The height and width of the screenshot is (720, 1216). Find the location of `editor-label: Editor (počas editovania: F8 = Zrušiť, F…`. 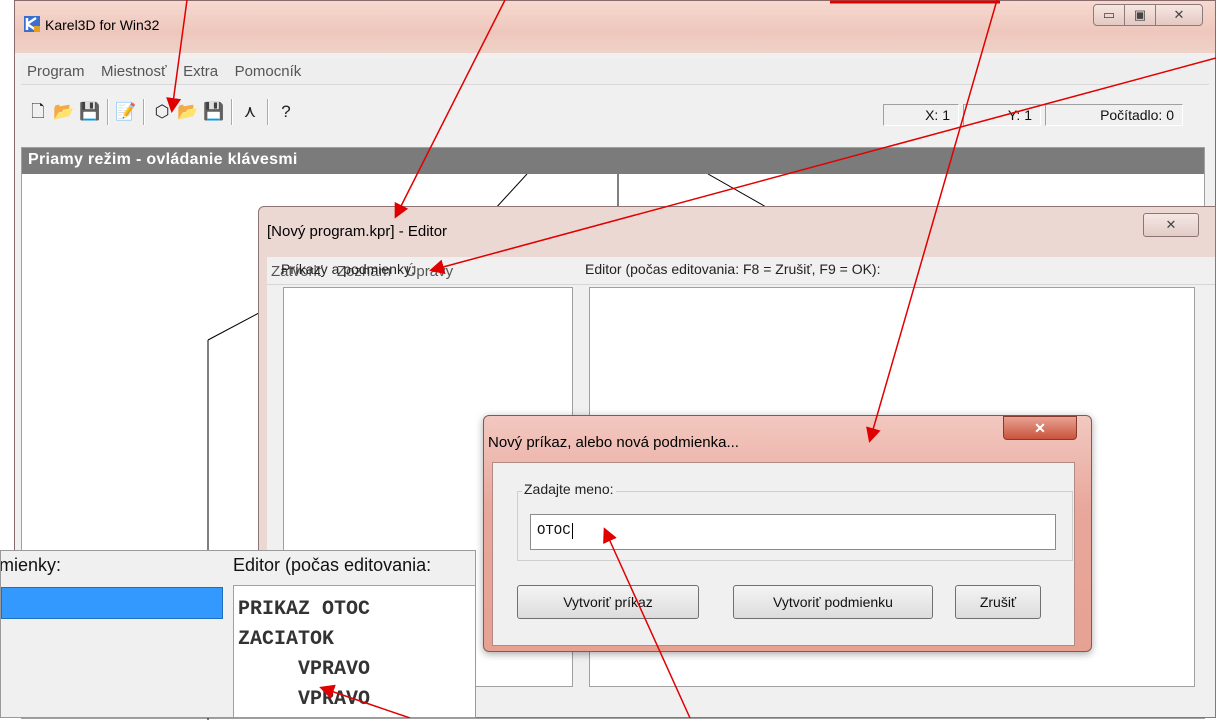

editor-label: Editor (počas editovania: F8 = Zrušiť, F… is located at coordinates (733, 269).